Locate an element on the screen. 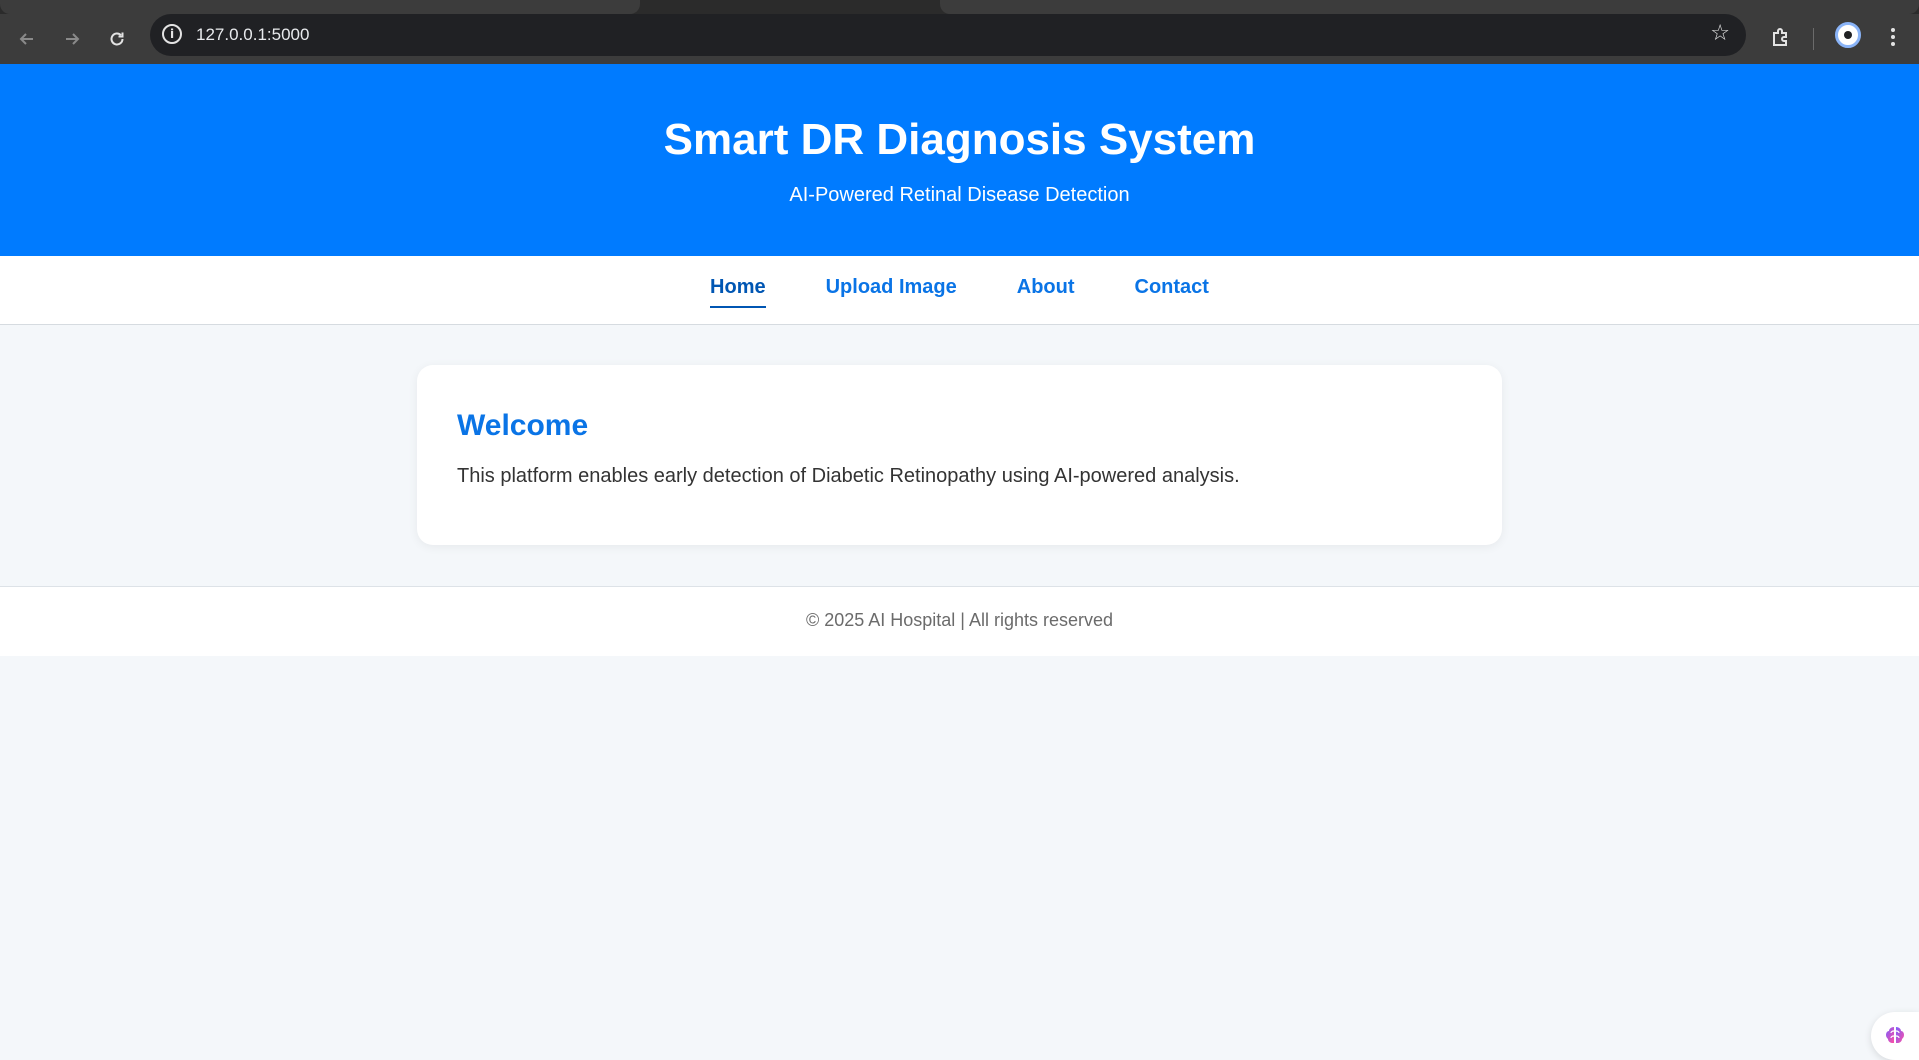  info-icon: i is located at coordinates (172, 34).